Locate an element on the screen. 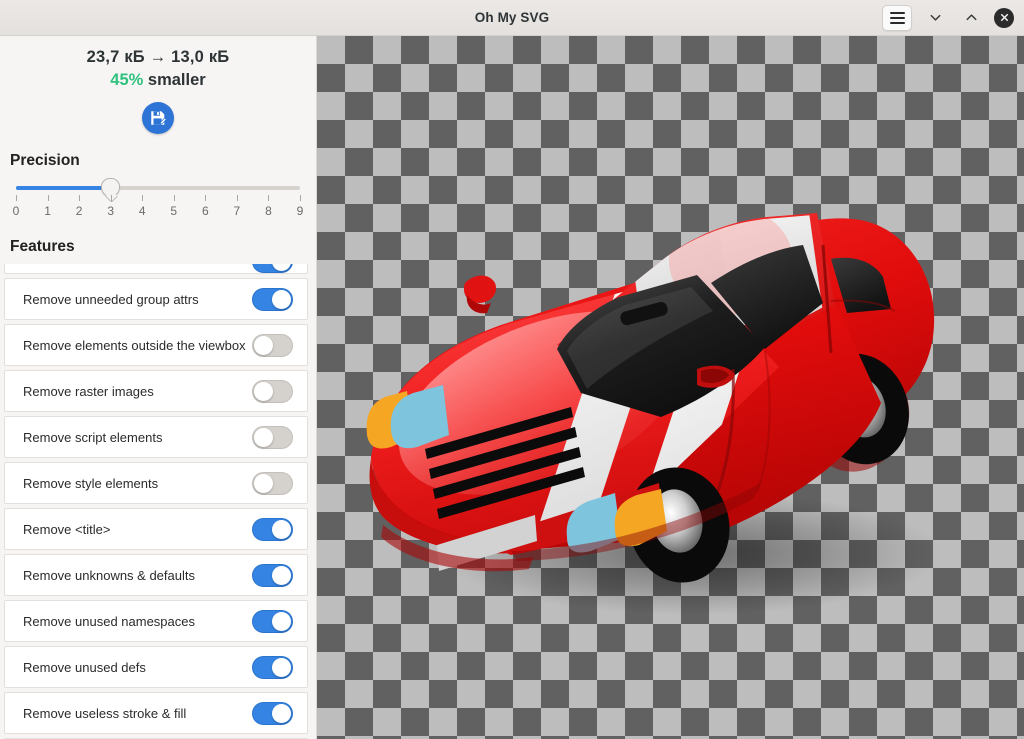 The width and height of the screenshot is (1024, 739). save-as-icon is located at coordinates (158, 118).